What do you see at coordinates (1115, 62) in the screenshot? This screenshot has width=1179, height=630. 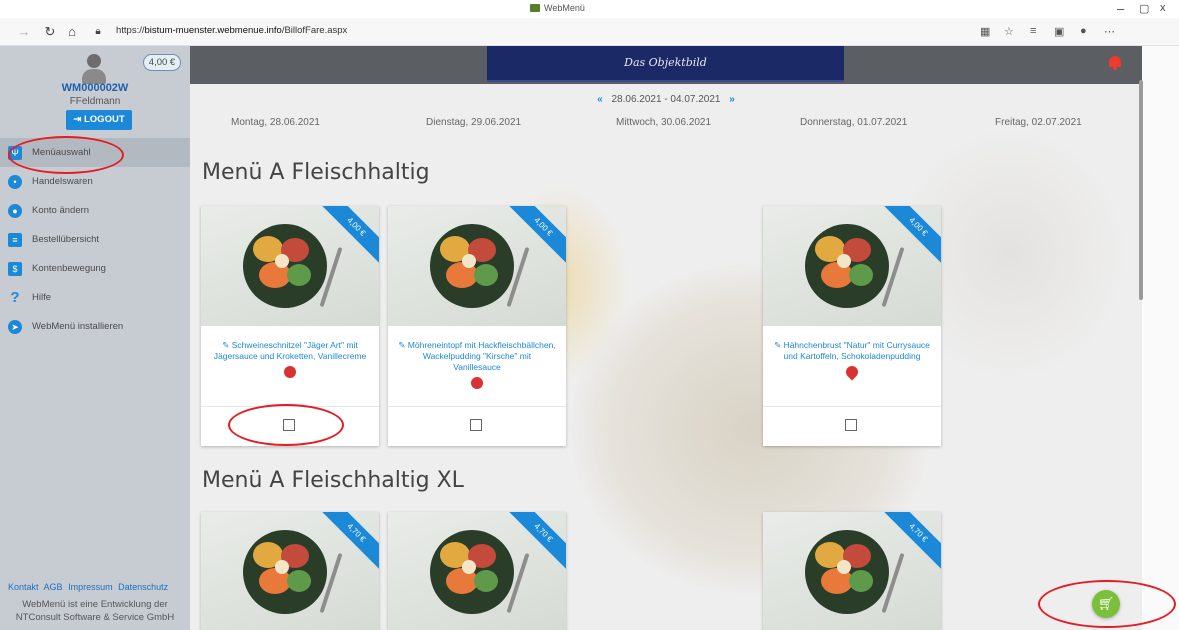 I see `bell-icon` at bounding box center [1115, 62].